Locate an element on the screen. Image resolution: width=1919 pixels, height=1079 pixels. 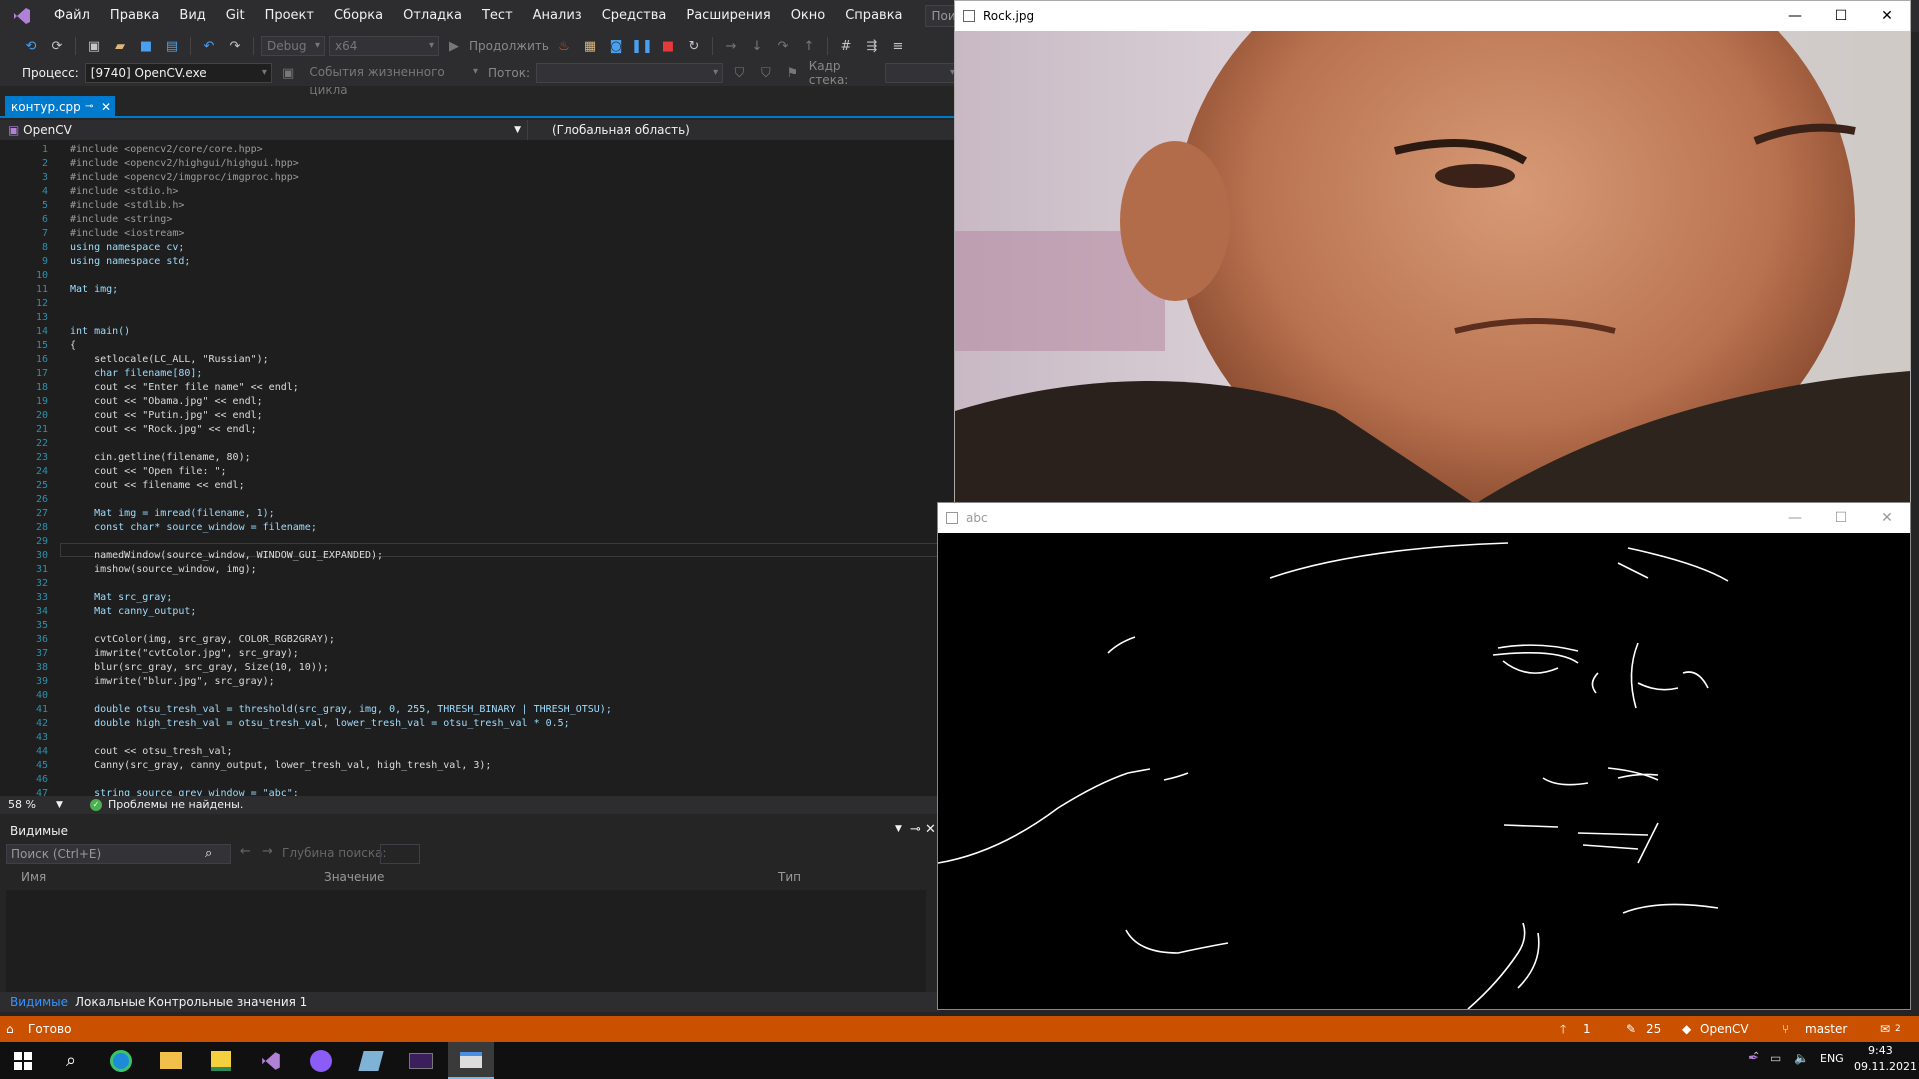
hot-reload-icon: ♨ is located at coordinates (564, 46).